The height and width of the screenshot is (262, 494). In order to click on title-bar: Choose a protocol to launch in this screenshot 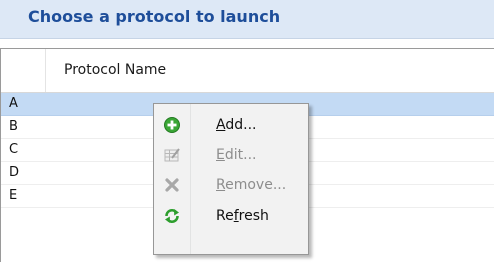, I will do `click(247, 19)`.